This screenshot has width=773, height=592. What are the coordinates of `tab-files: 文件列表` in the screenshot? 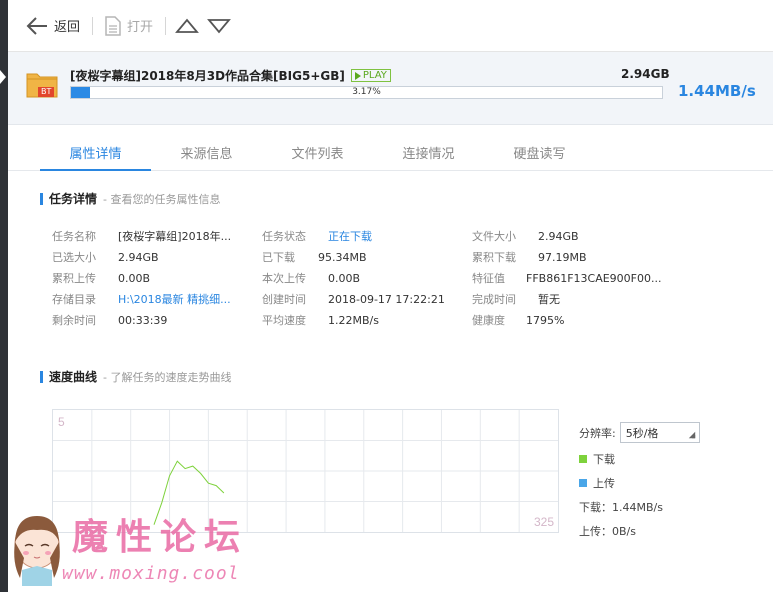 It's located at (317, 147).